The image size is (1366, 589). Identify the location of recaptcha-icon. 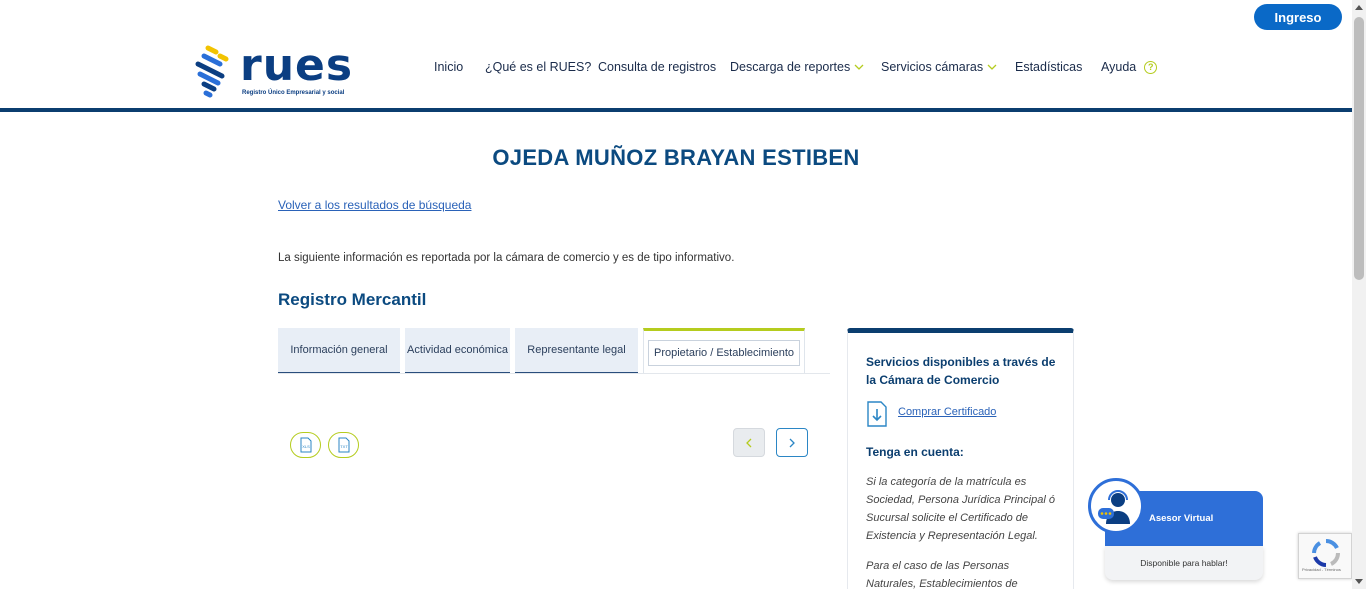
(1326, 552).